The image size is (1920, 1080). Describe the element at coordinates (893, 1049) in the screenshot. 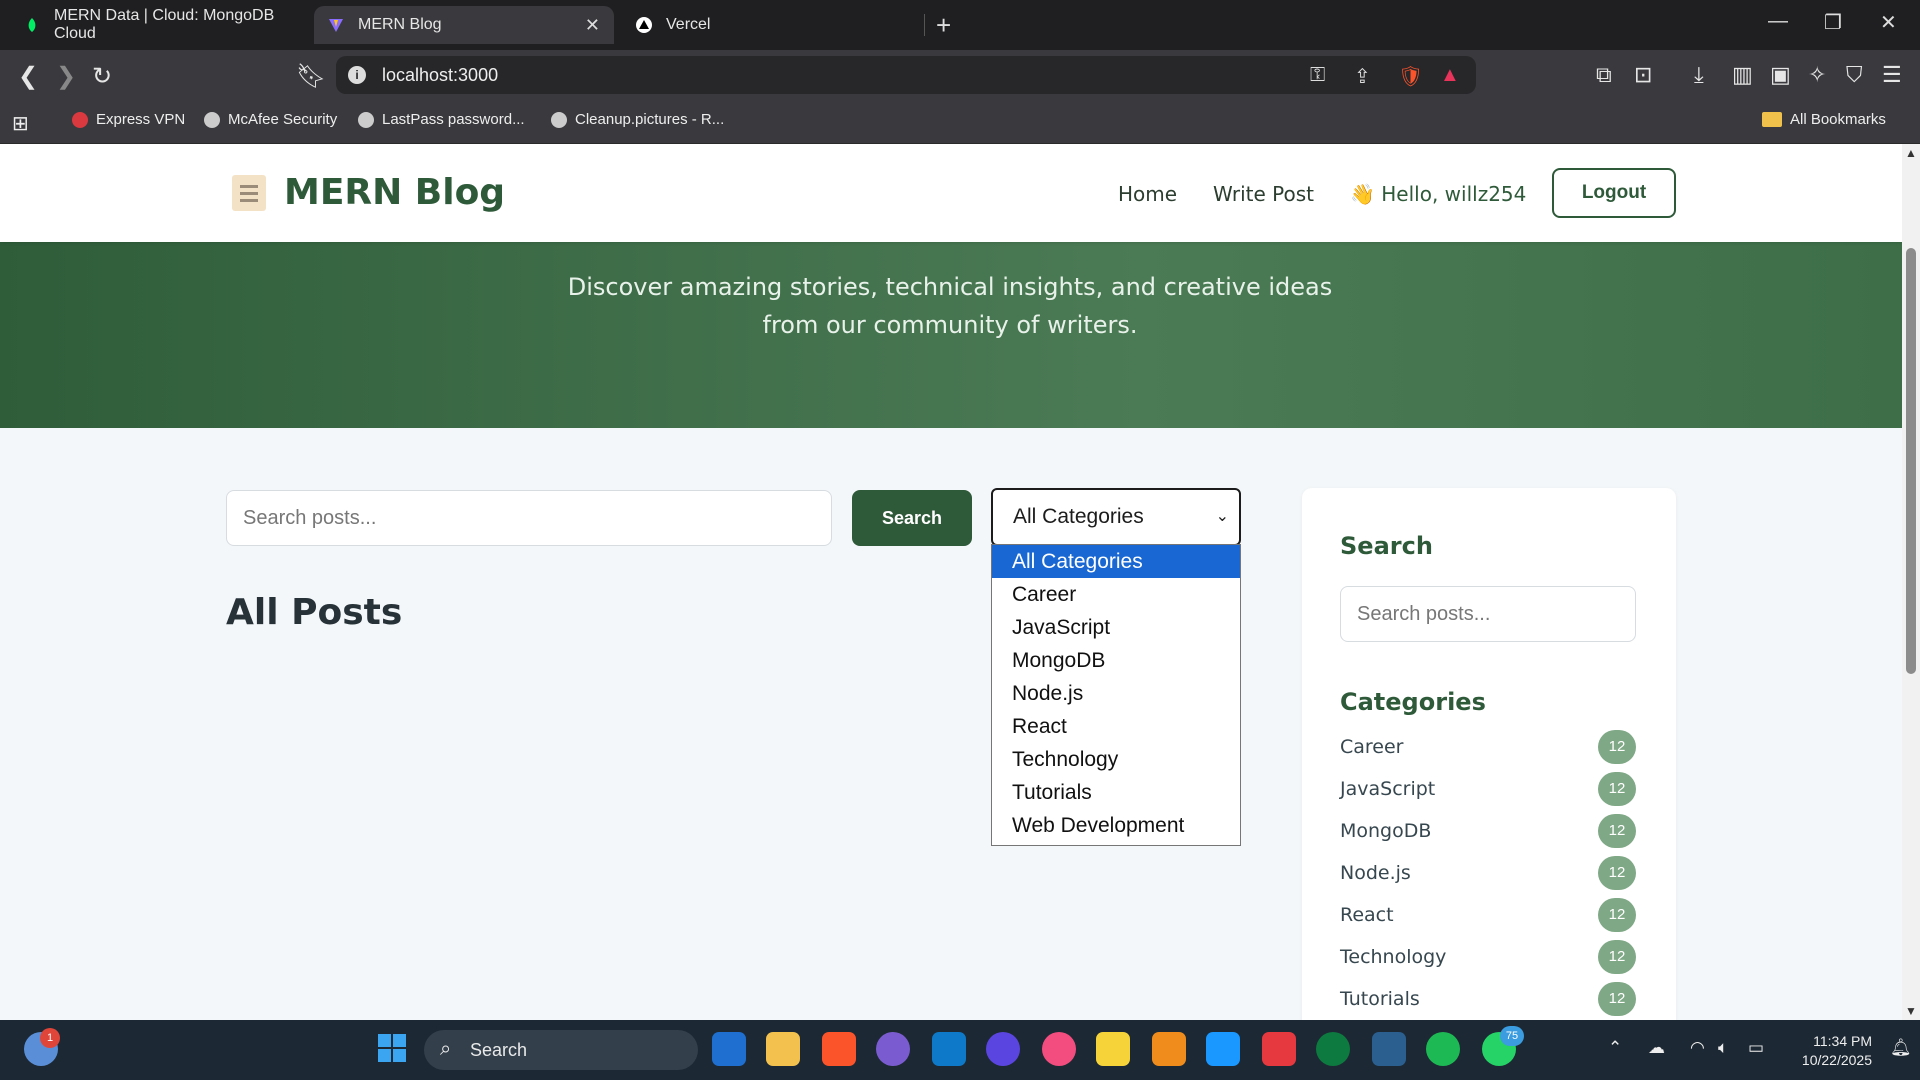

I see `github-desktop-icon` at that location.